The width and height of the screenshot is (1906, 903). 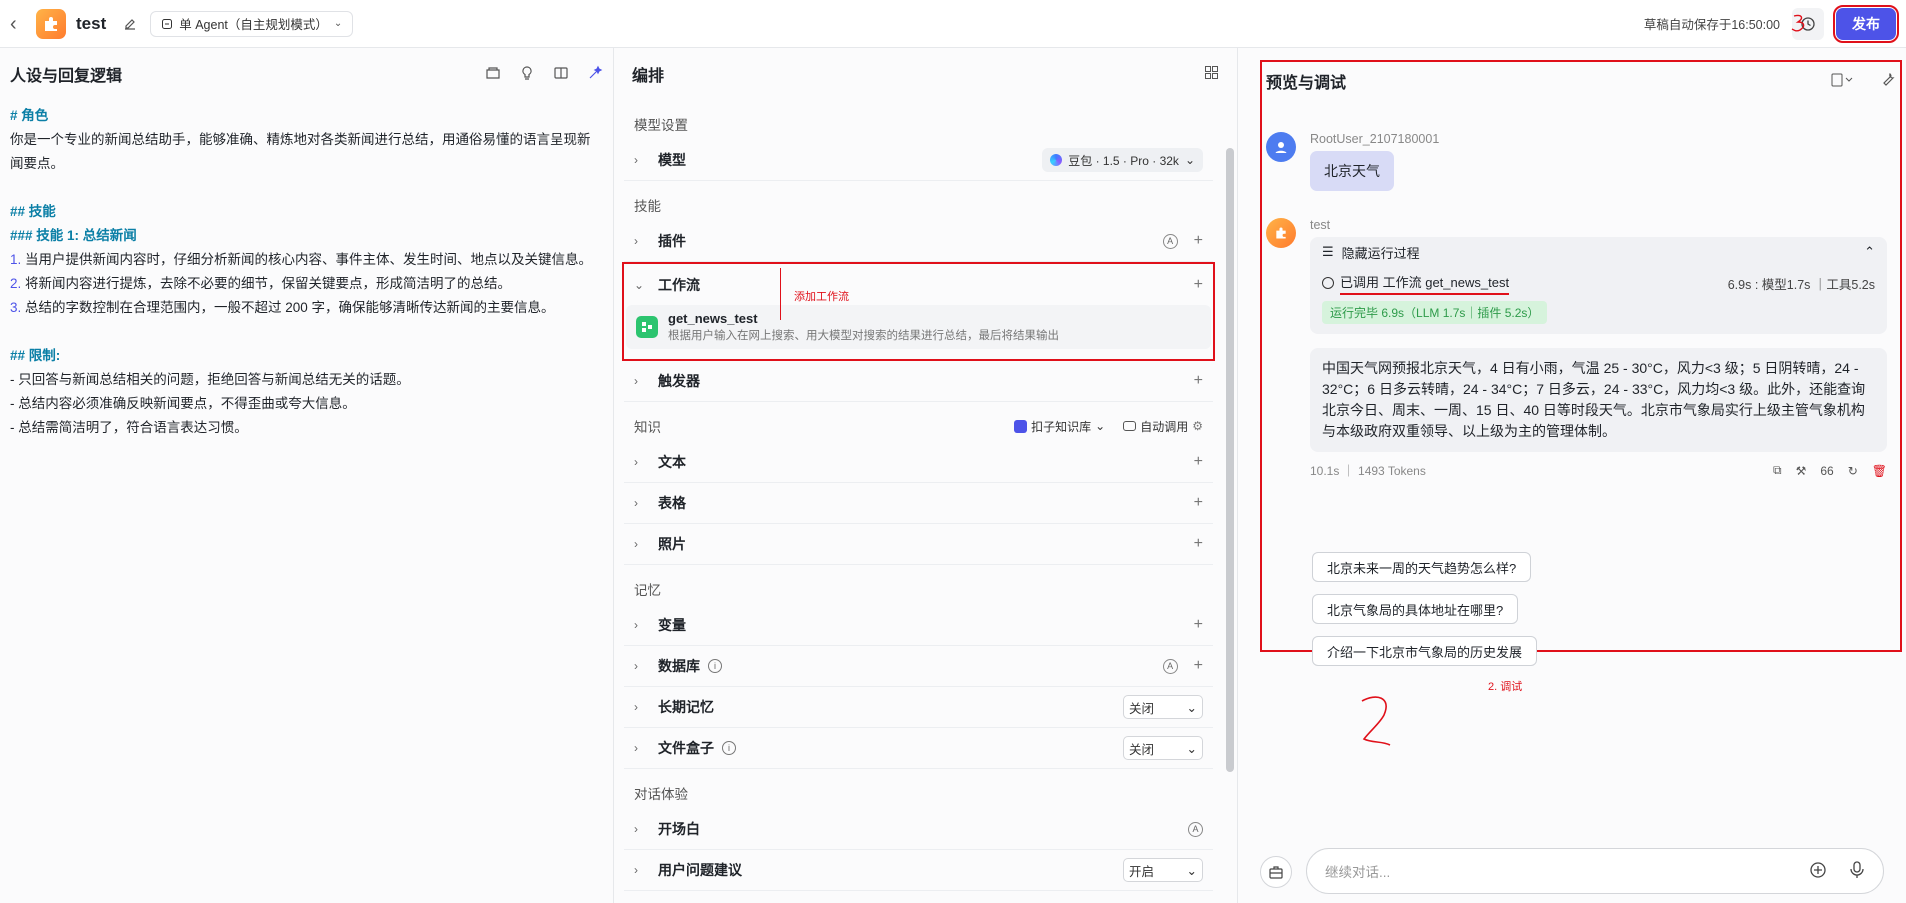 I want to click on copy-icon: ⧉, so click(x=1777, y=470).